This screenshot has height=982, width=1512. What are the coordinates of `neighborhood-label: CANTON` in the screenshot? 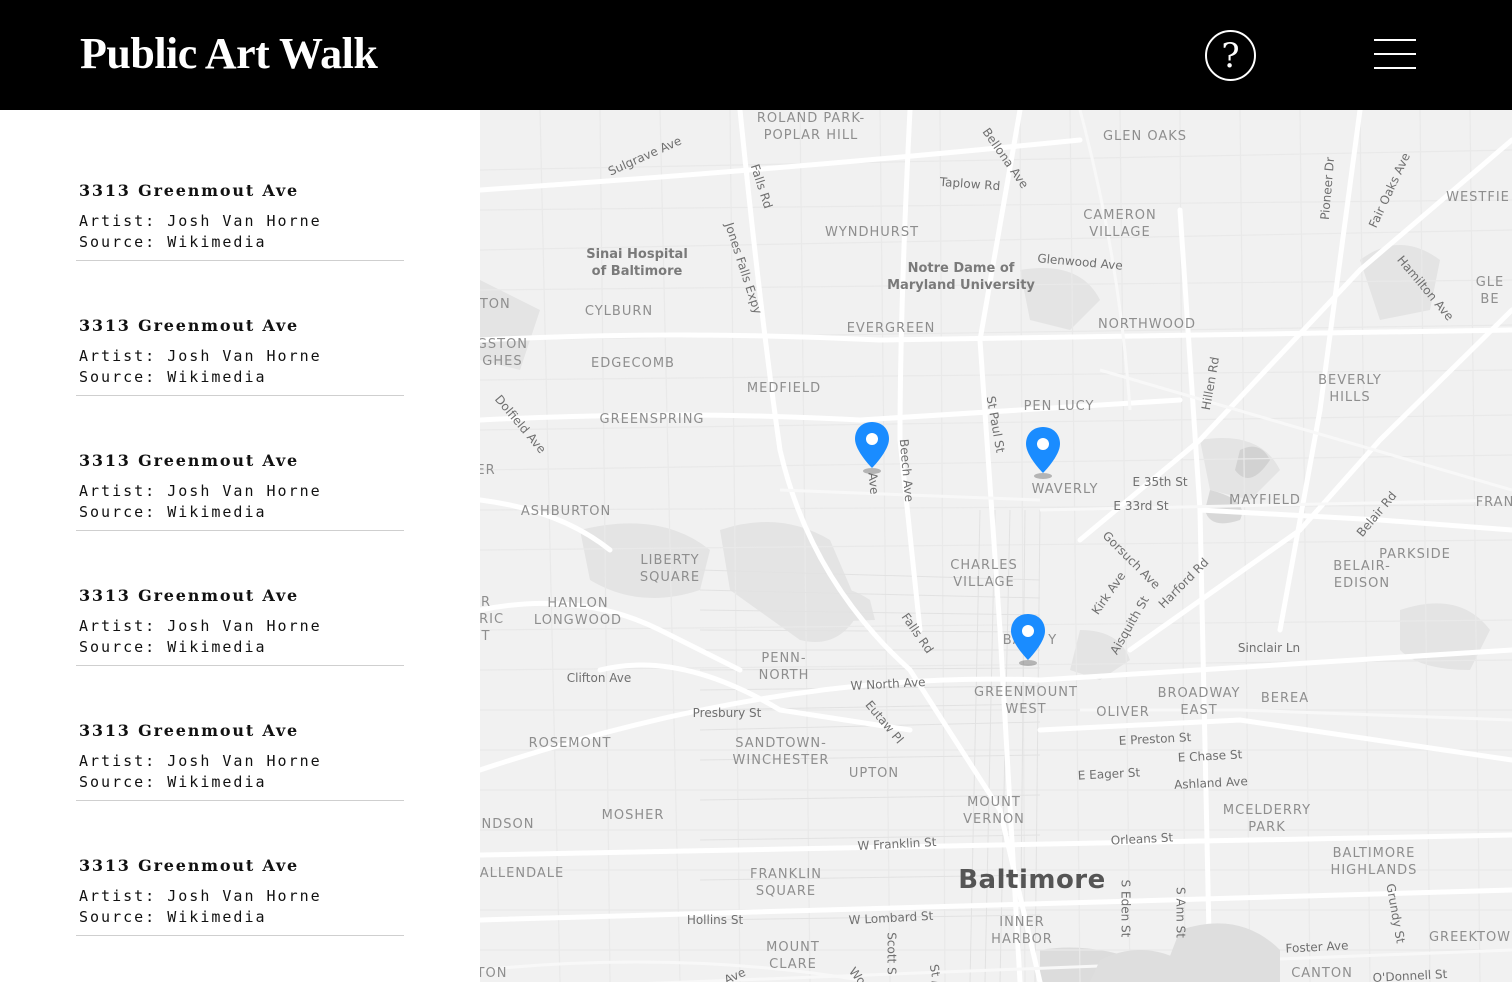 It's located at (1322, 973).